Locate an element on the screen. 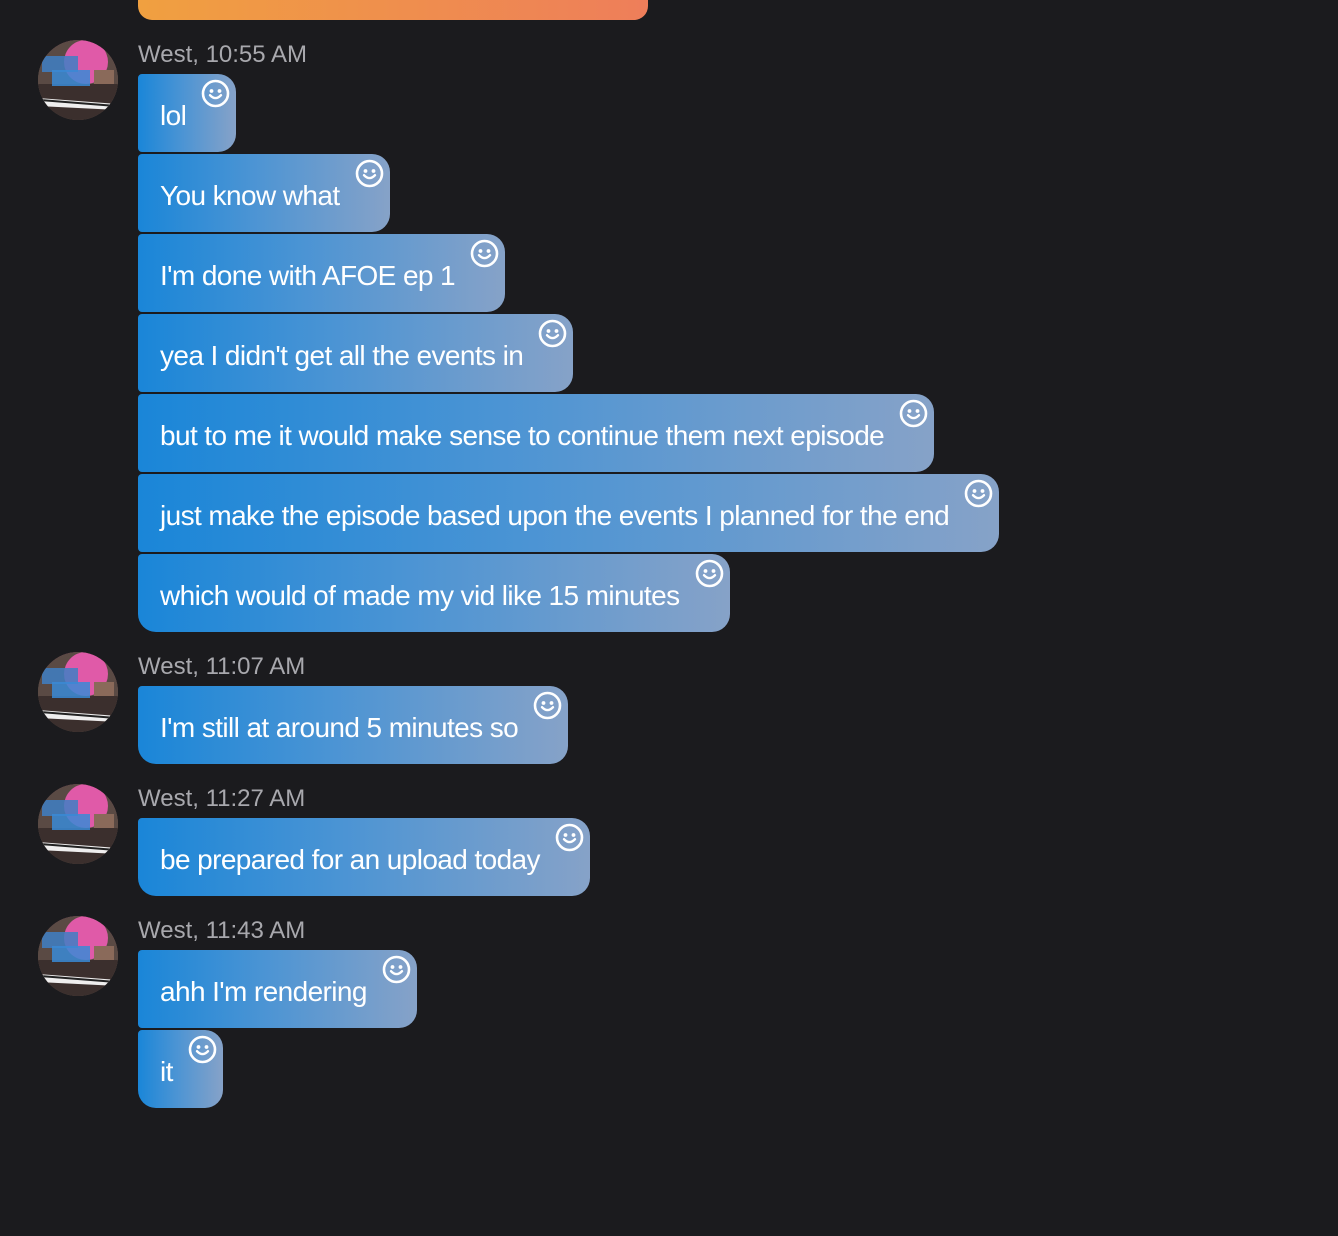 The height and width of the screenshot is (1236, 1338). message-text: be prepared for an upload today is located at coordinates (350, 859).